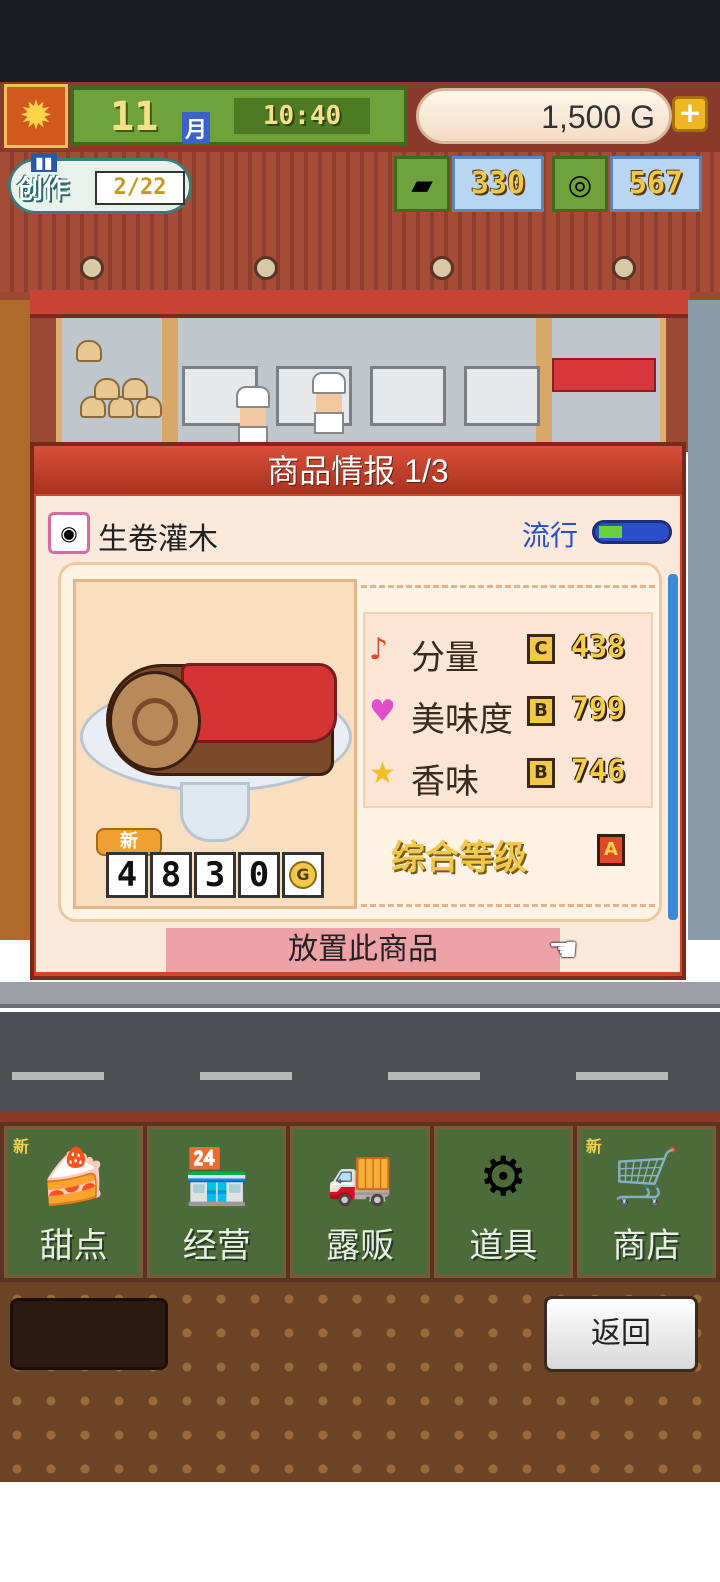  I want to click on stat-grade: C, so click(541, 649).